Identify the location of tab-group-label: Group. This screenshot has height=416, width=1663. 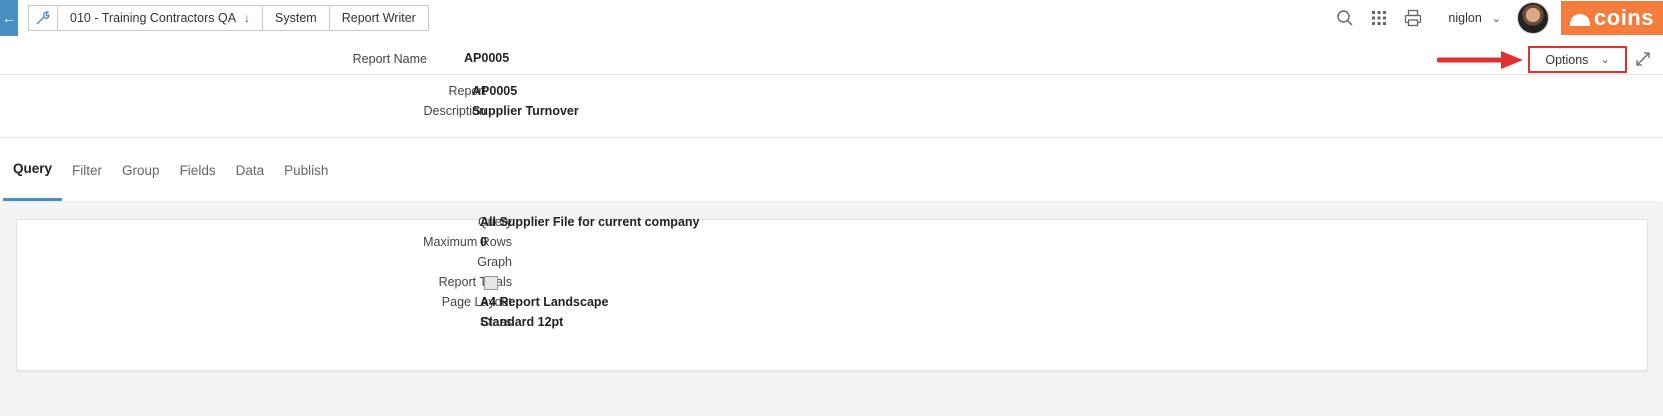
(141, 170).